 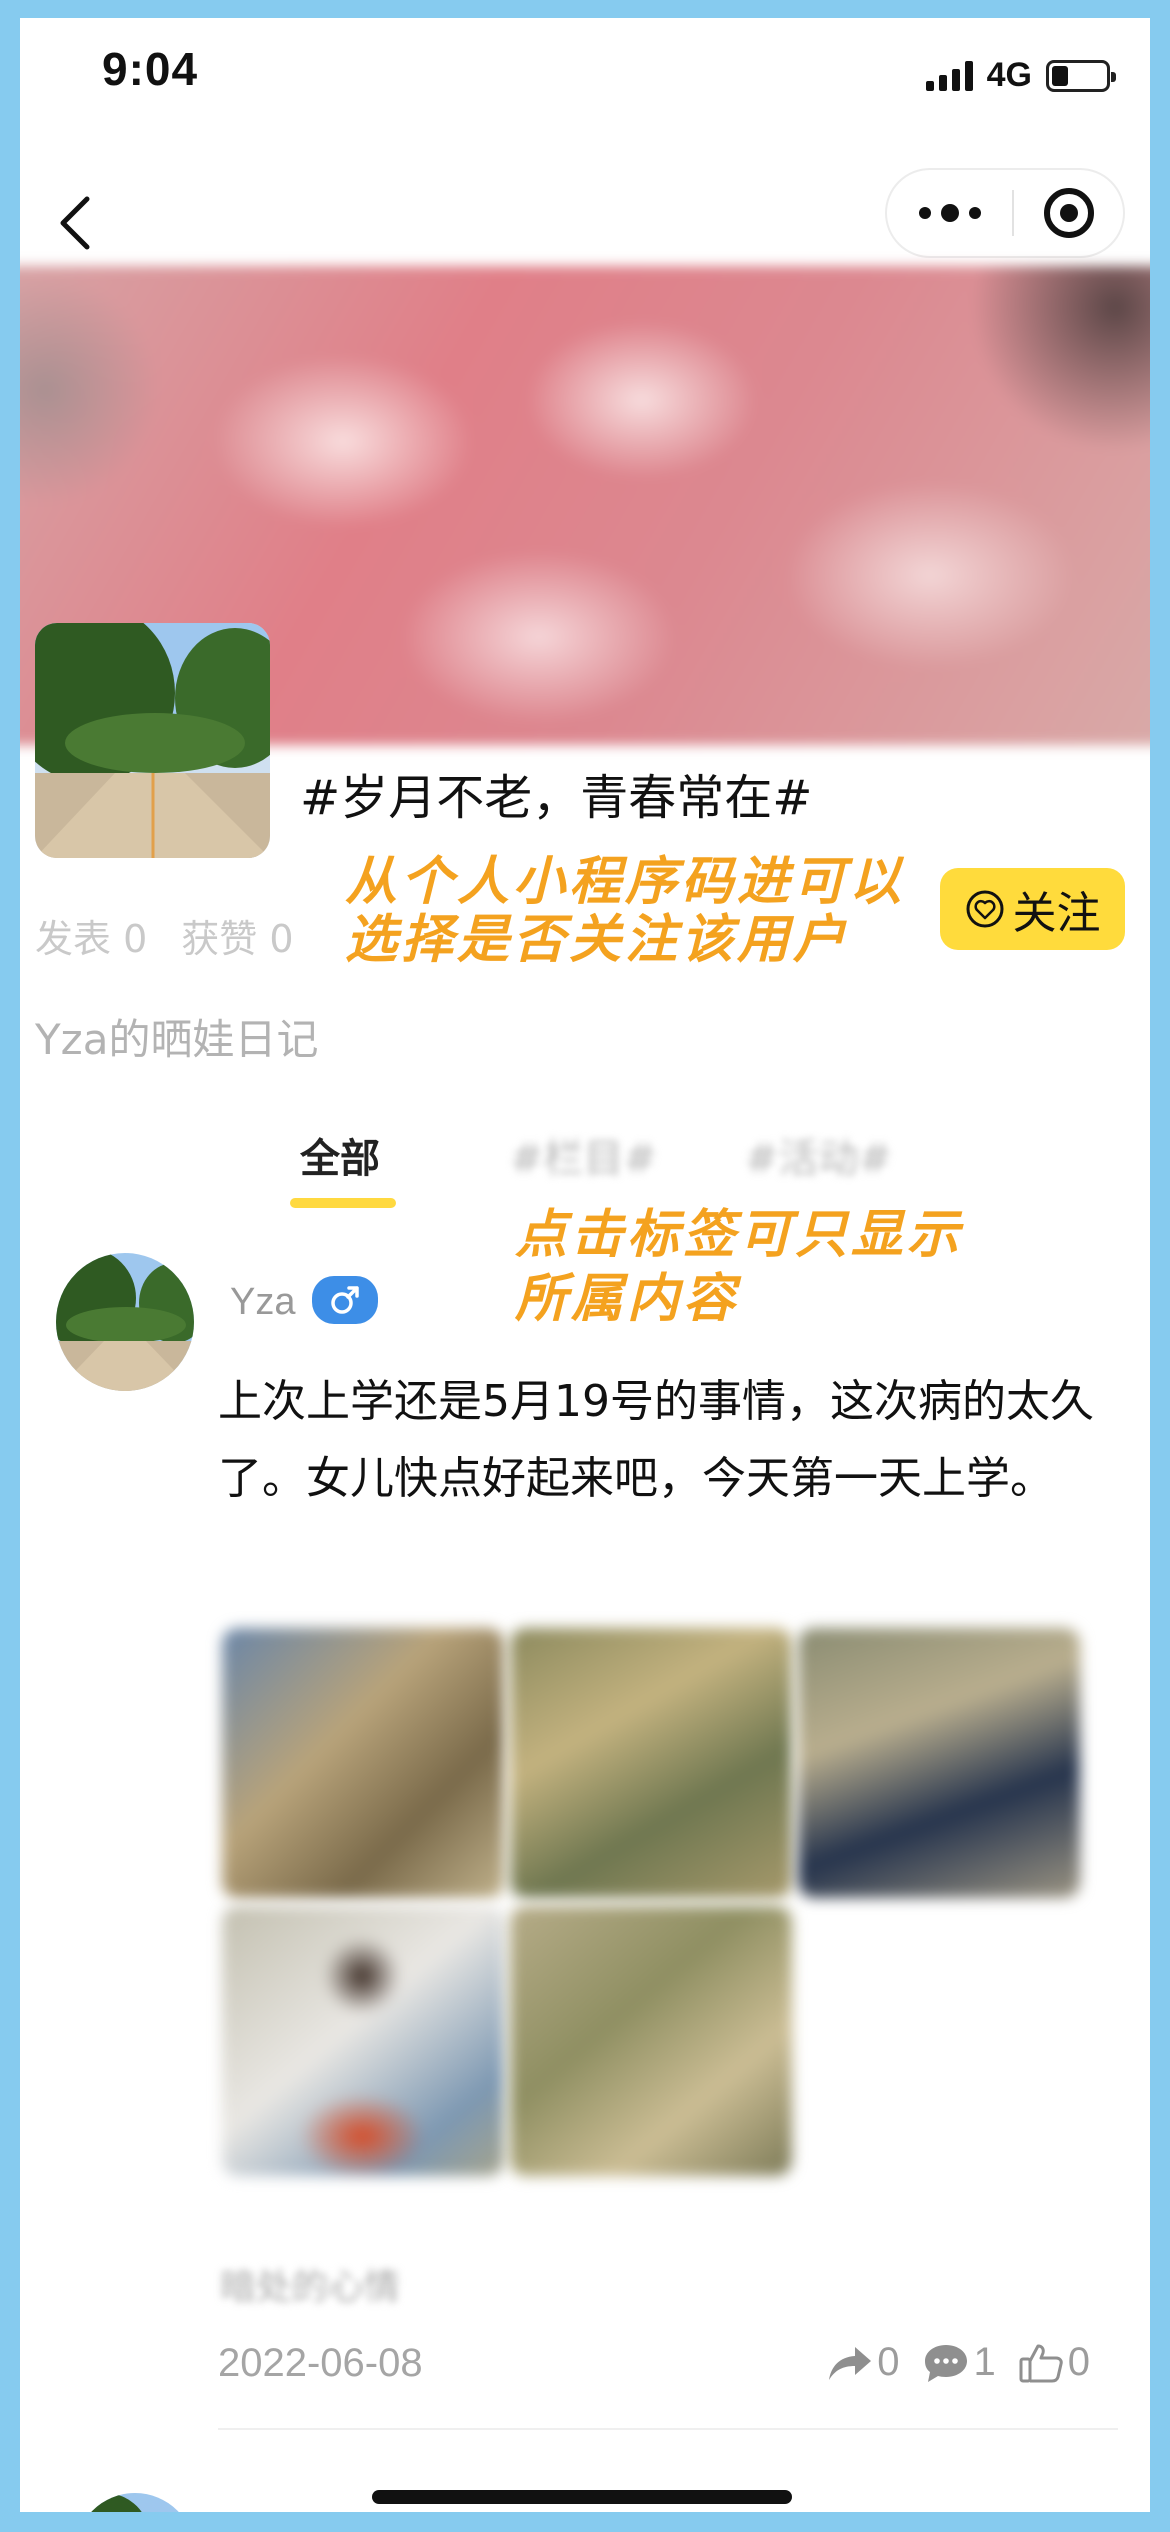 I want to click on tab-tag-3: #活动#, so click(x=818, y=1155).